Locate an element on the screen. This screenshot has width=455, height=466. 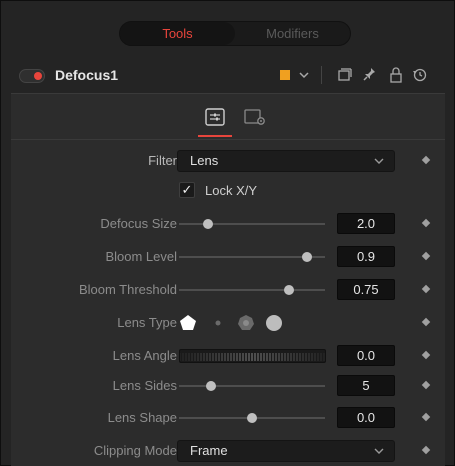
lock-xy-row: ✓ Lock X/Y is located at coordinates (228, 191).